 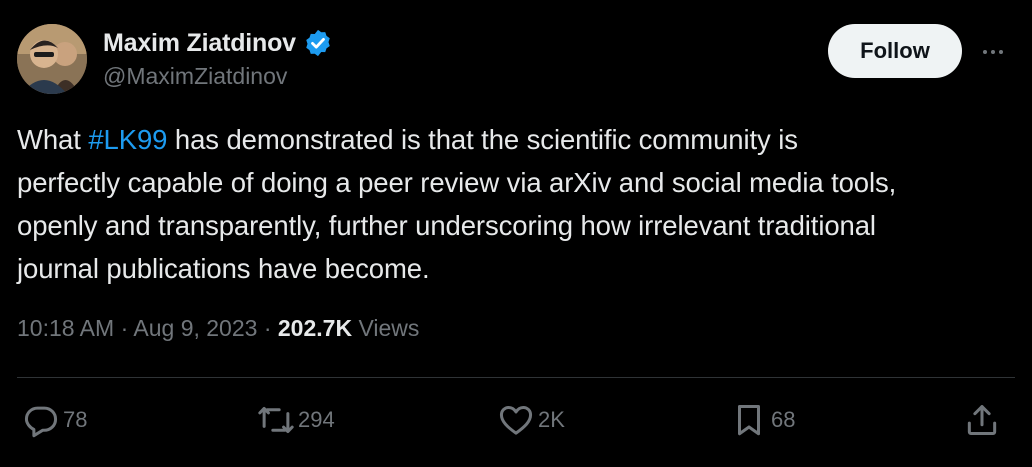 What do you see at coordinates (127, 139) in the screenshot?
I see `hashtag-link: #LK99` at bounding box center [127, 139].